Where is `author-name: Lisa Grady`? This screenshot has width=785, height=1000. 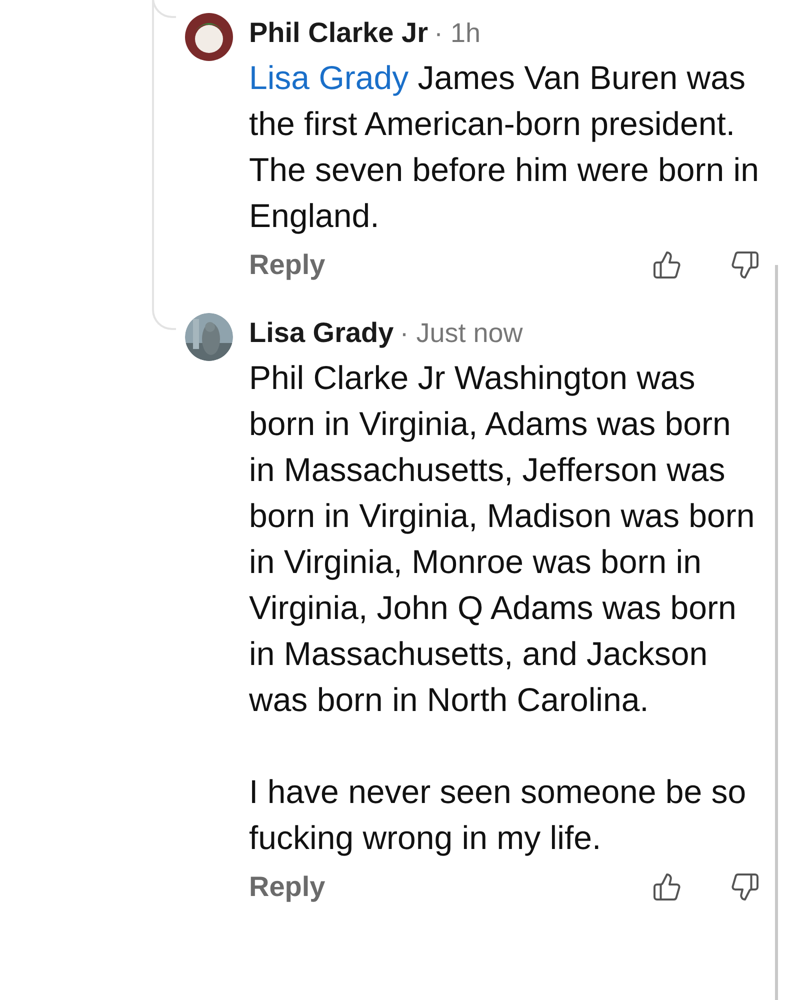
author-name: Lisa Grady is located at coordinates (321, 333).